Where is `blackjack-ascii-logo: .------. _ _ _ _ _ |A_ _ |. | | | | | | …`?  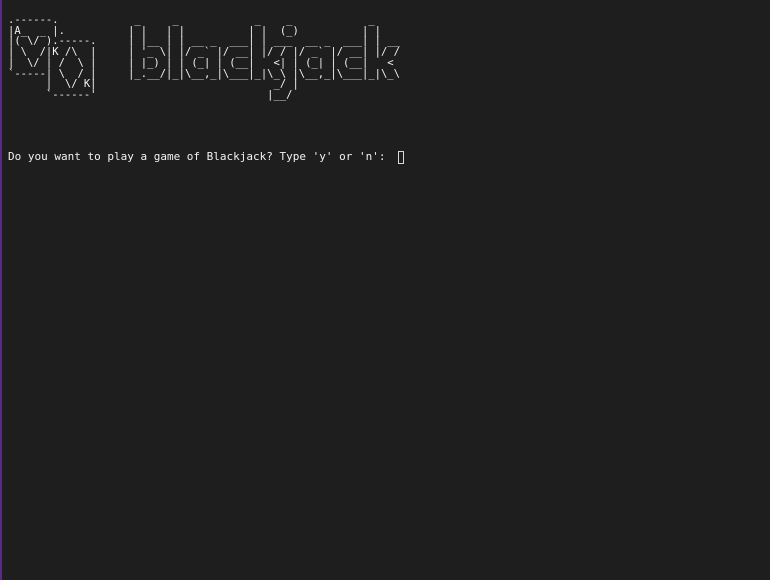
blackjack-ascii-logo: .------. _ _ _ _ _ |A_ _ |. | | | | | | … is located at coordinates (204, 57).